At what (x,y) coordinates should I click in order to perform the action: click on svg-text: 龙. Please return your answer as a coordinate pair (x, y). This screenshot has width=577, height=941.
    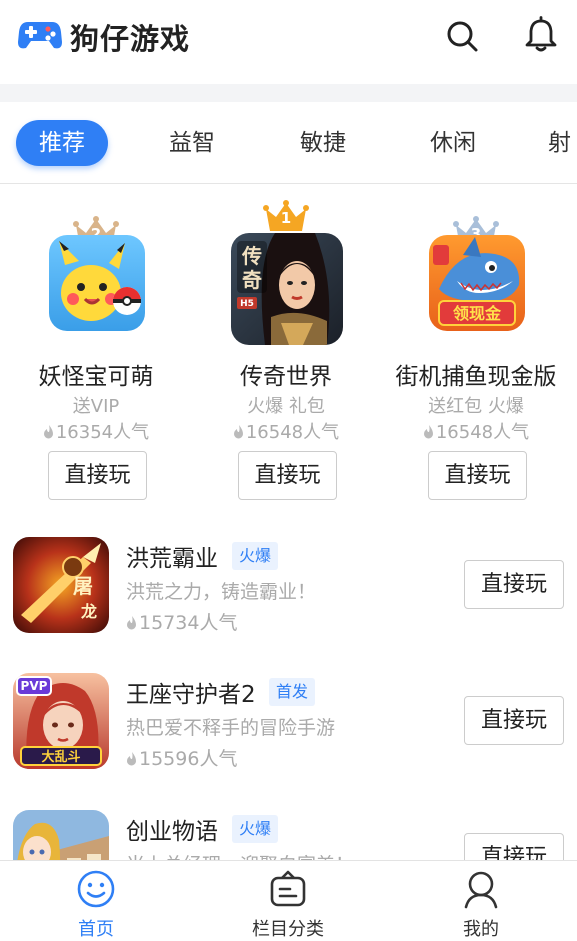
    Looking at the image, I should click on (88, 611).